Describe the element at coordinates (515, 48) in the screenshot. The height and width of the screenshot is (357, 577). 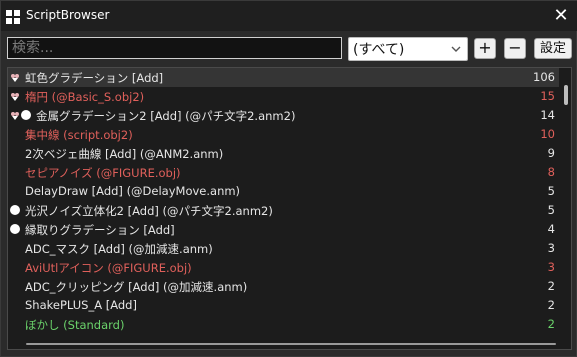
I see `remove-button: −` at that location.